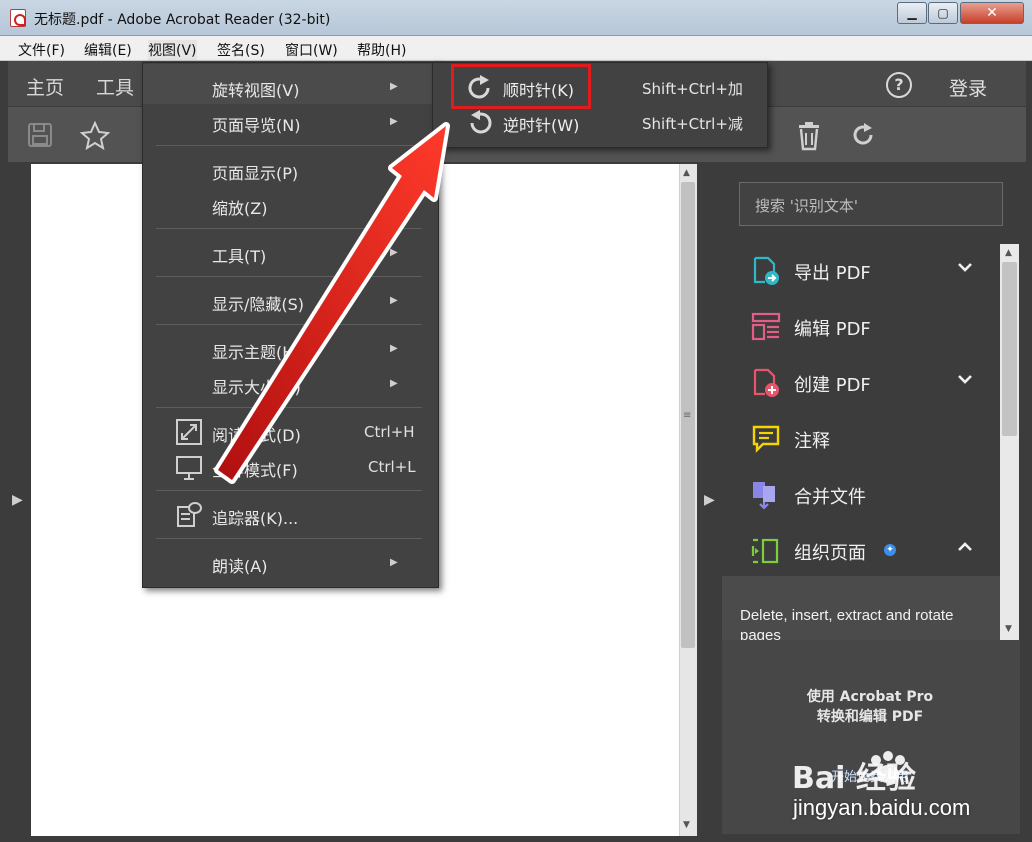 The width and height of the screenshot is (1032, 842). I want to click on full-screen-icon, so click(189, 468).